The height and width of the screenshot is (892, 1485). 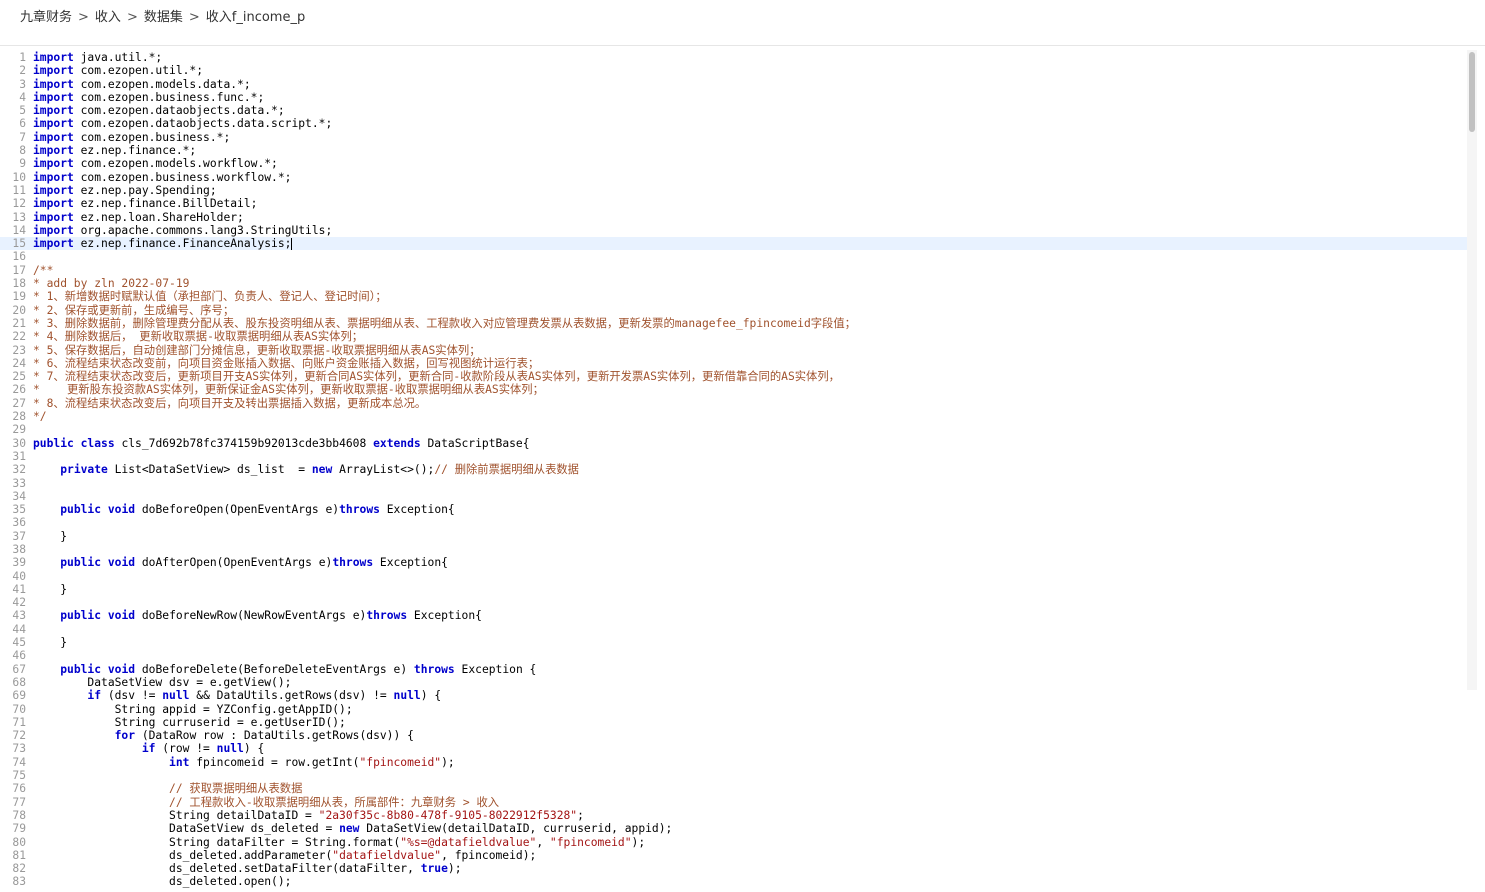 I want to click on code-text: /**, so click(x=43, y=270).